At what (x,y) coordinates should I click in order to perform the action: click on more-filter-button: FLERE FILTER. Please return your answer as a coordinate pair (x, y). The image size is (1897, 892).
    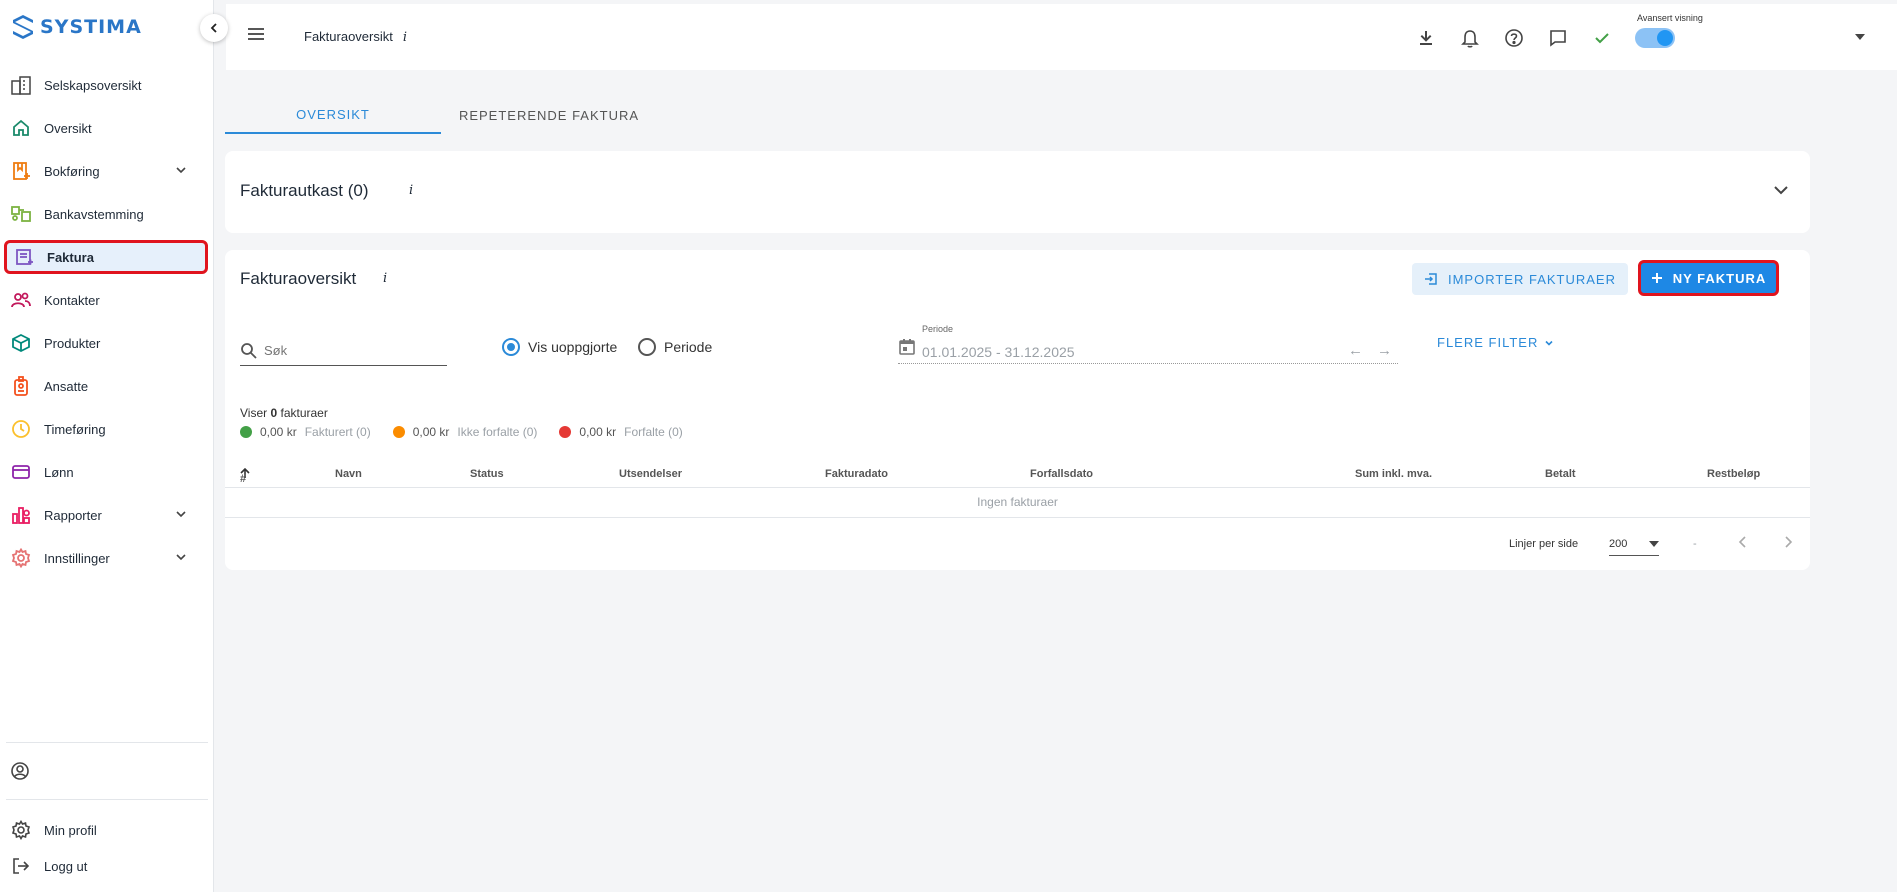
    Looking at the image, I should click on (1495, 342).